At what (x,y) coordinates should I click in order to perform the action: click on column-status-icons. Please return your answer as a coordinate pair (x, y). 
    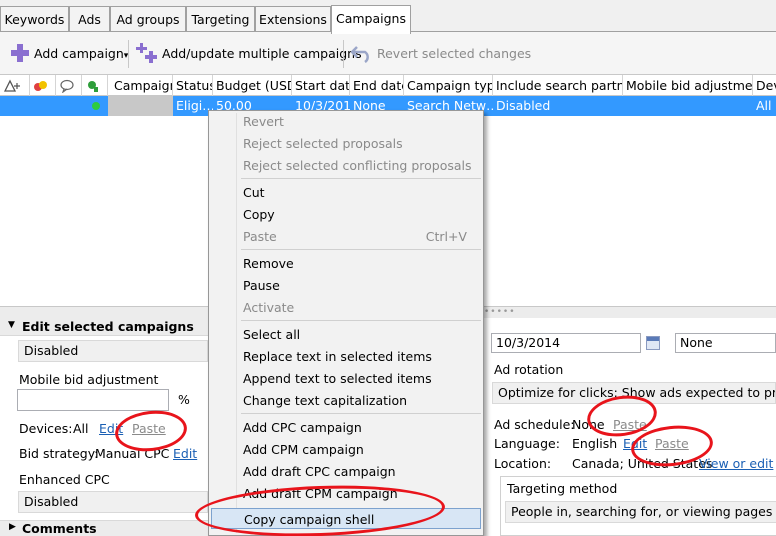
    Looking at the image, I should click on (15, 85).